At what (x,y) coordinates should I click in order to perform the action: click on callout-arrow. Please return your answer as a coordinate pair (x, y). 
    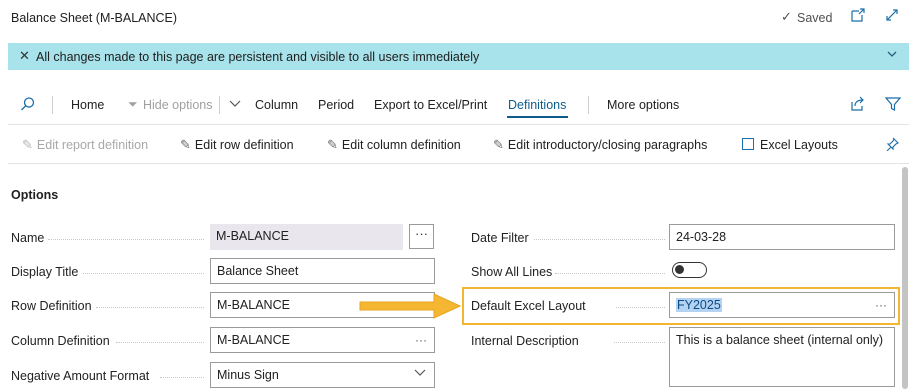
    Looking at the image, I should click on (410, 307).